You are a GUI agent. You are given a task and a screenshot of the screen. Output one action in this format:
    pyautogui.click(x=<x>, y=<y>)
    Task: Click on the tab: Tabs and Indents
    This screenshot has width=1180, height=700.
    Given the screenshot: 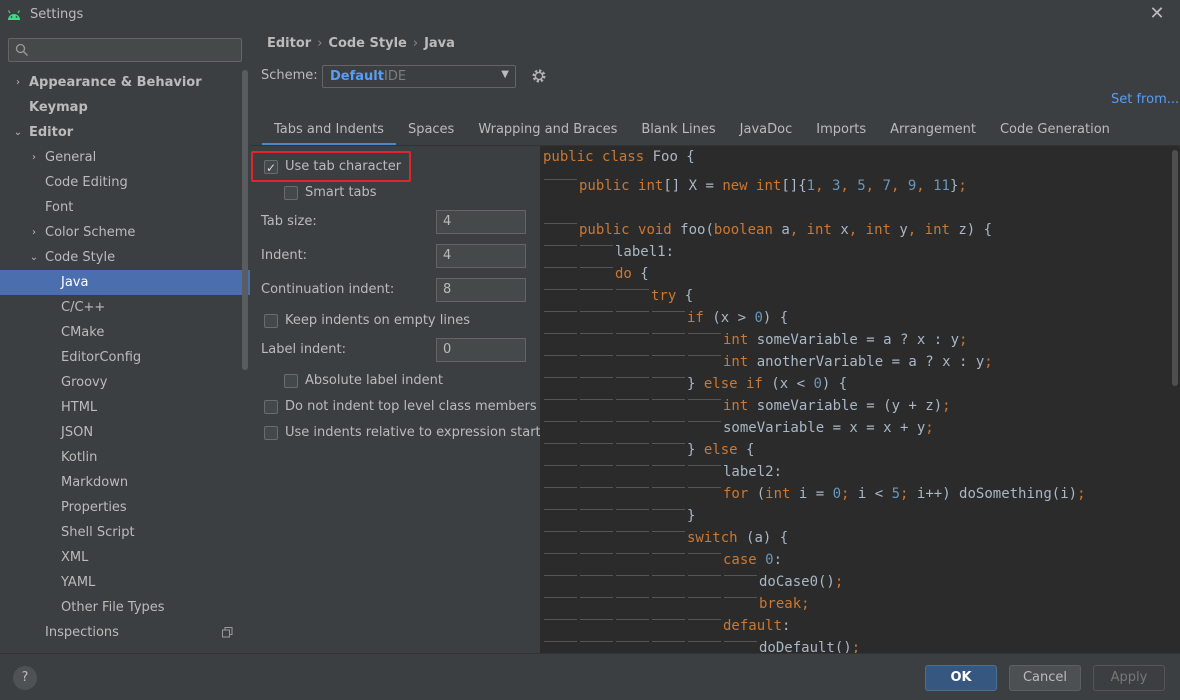 What is the action you would take?
    pyautogui.click(x=329, y=132)
    